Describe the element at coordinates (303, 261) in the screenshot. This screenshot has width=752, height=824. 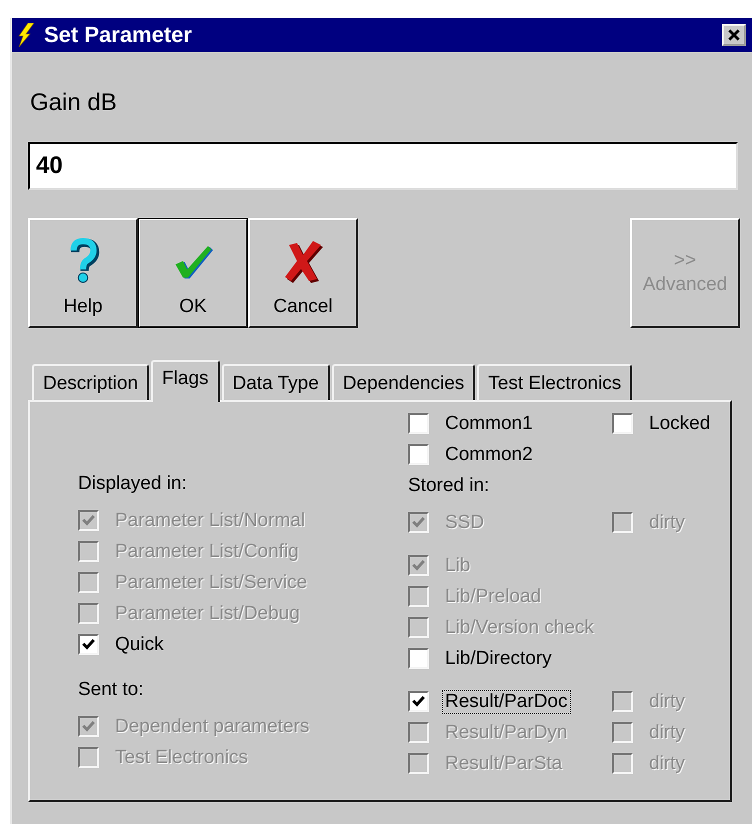
I see `cross-icon` at that location.